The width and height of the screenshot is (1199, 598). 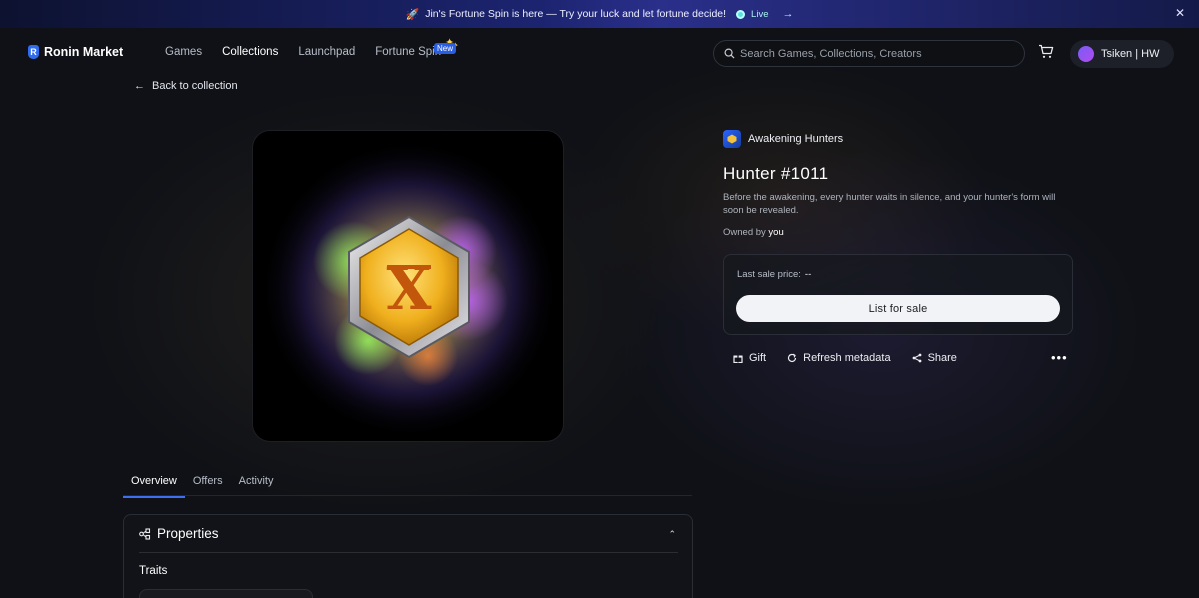 I want to click on gift-label: Gift, so click(x=758, y=358).